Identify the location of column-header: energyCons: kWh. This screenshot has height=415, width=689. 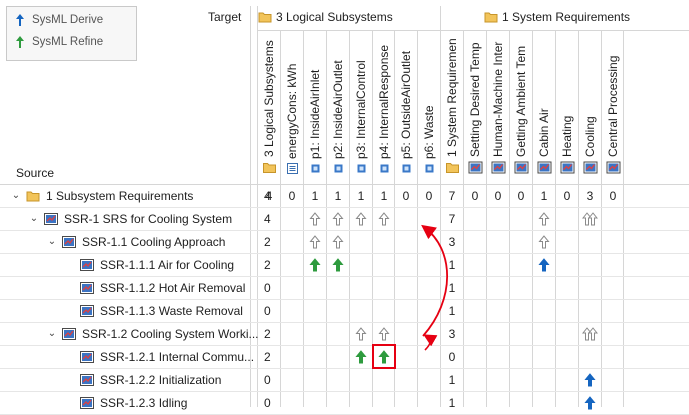
(292, 107).